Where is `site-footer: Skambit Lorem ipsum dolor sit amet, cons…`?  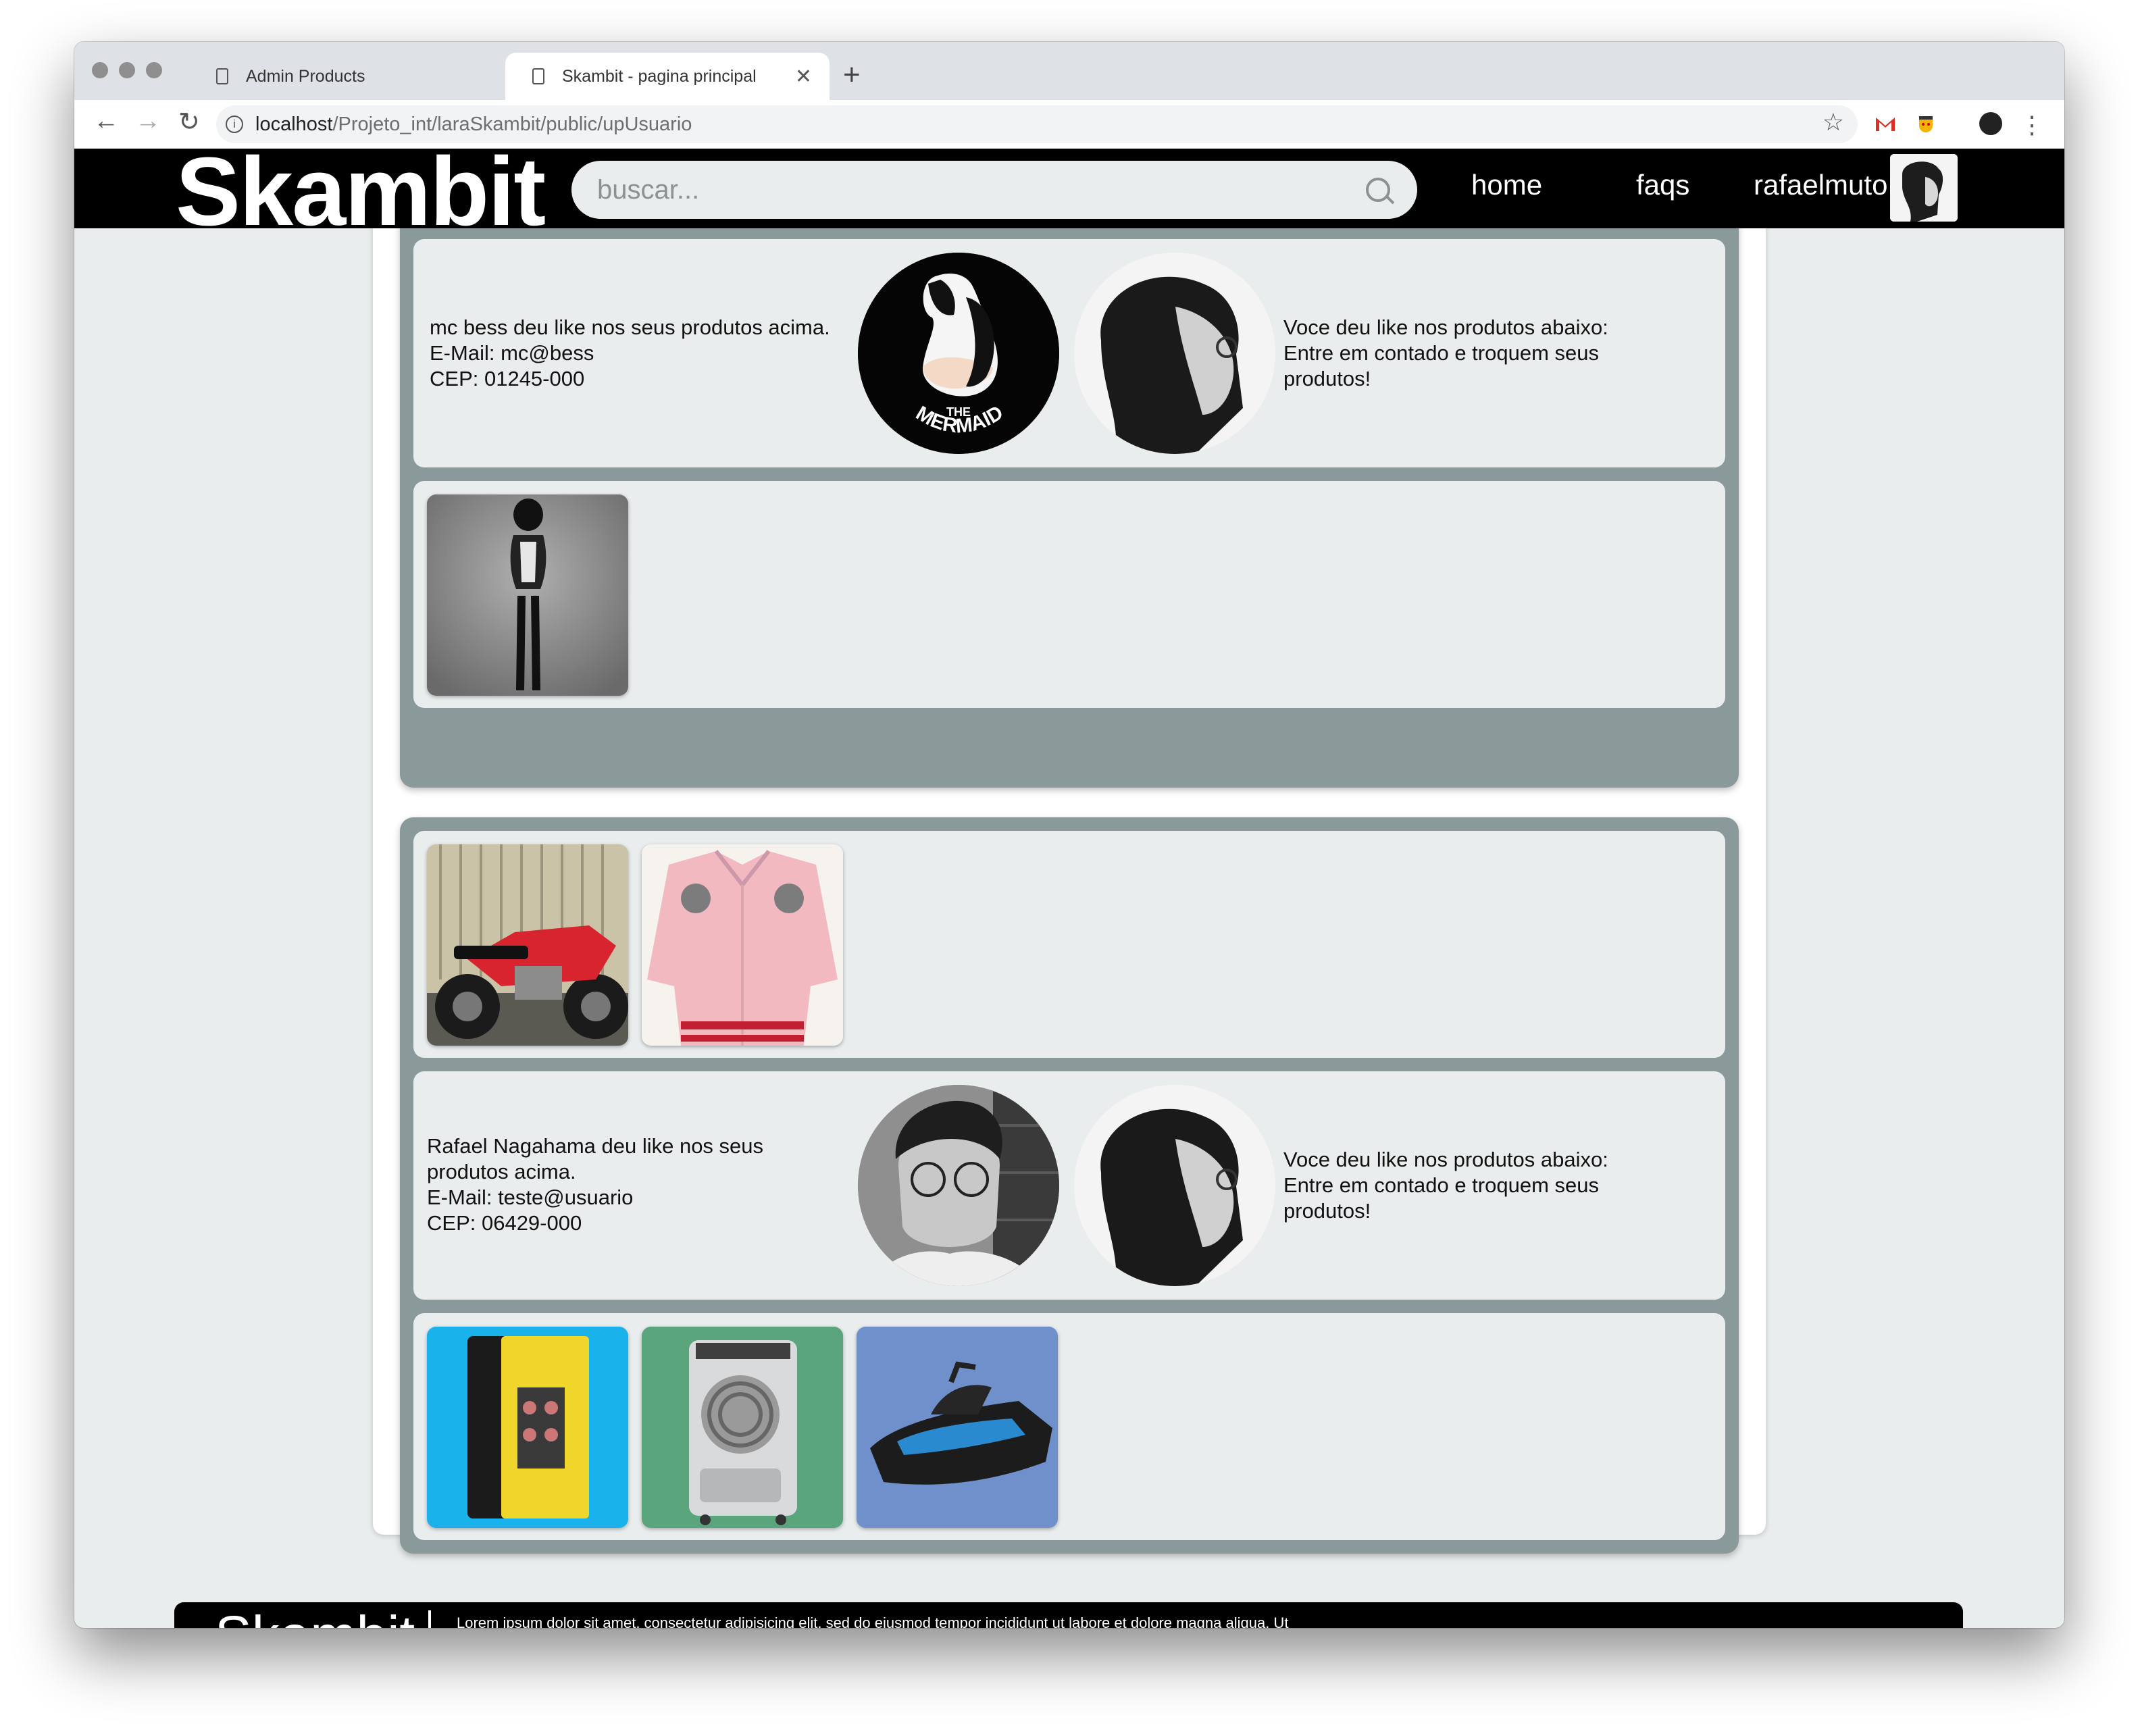 site-footer: Skambit Lorem ipsum dolor sit amet, cons… is located at coordinates (1068, 1615).